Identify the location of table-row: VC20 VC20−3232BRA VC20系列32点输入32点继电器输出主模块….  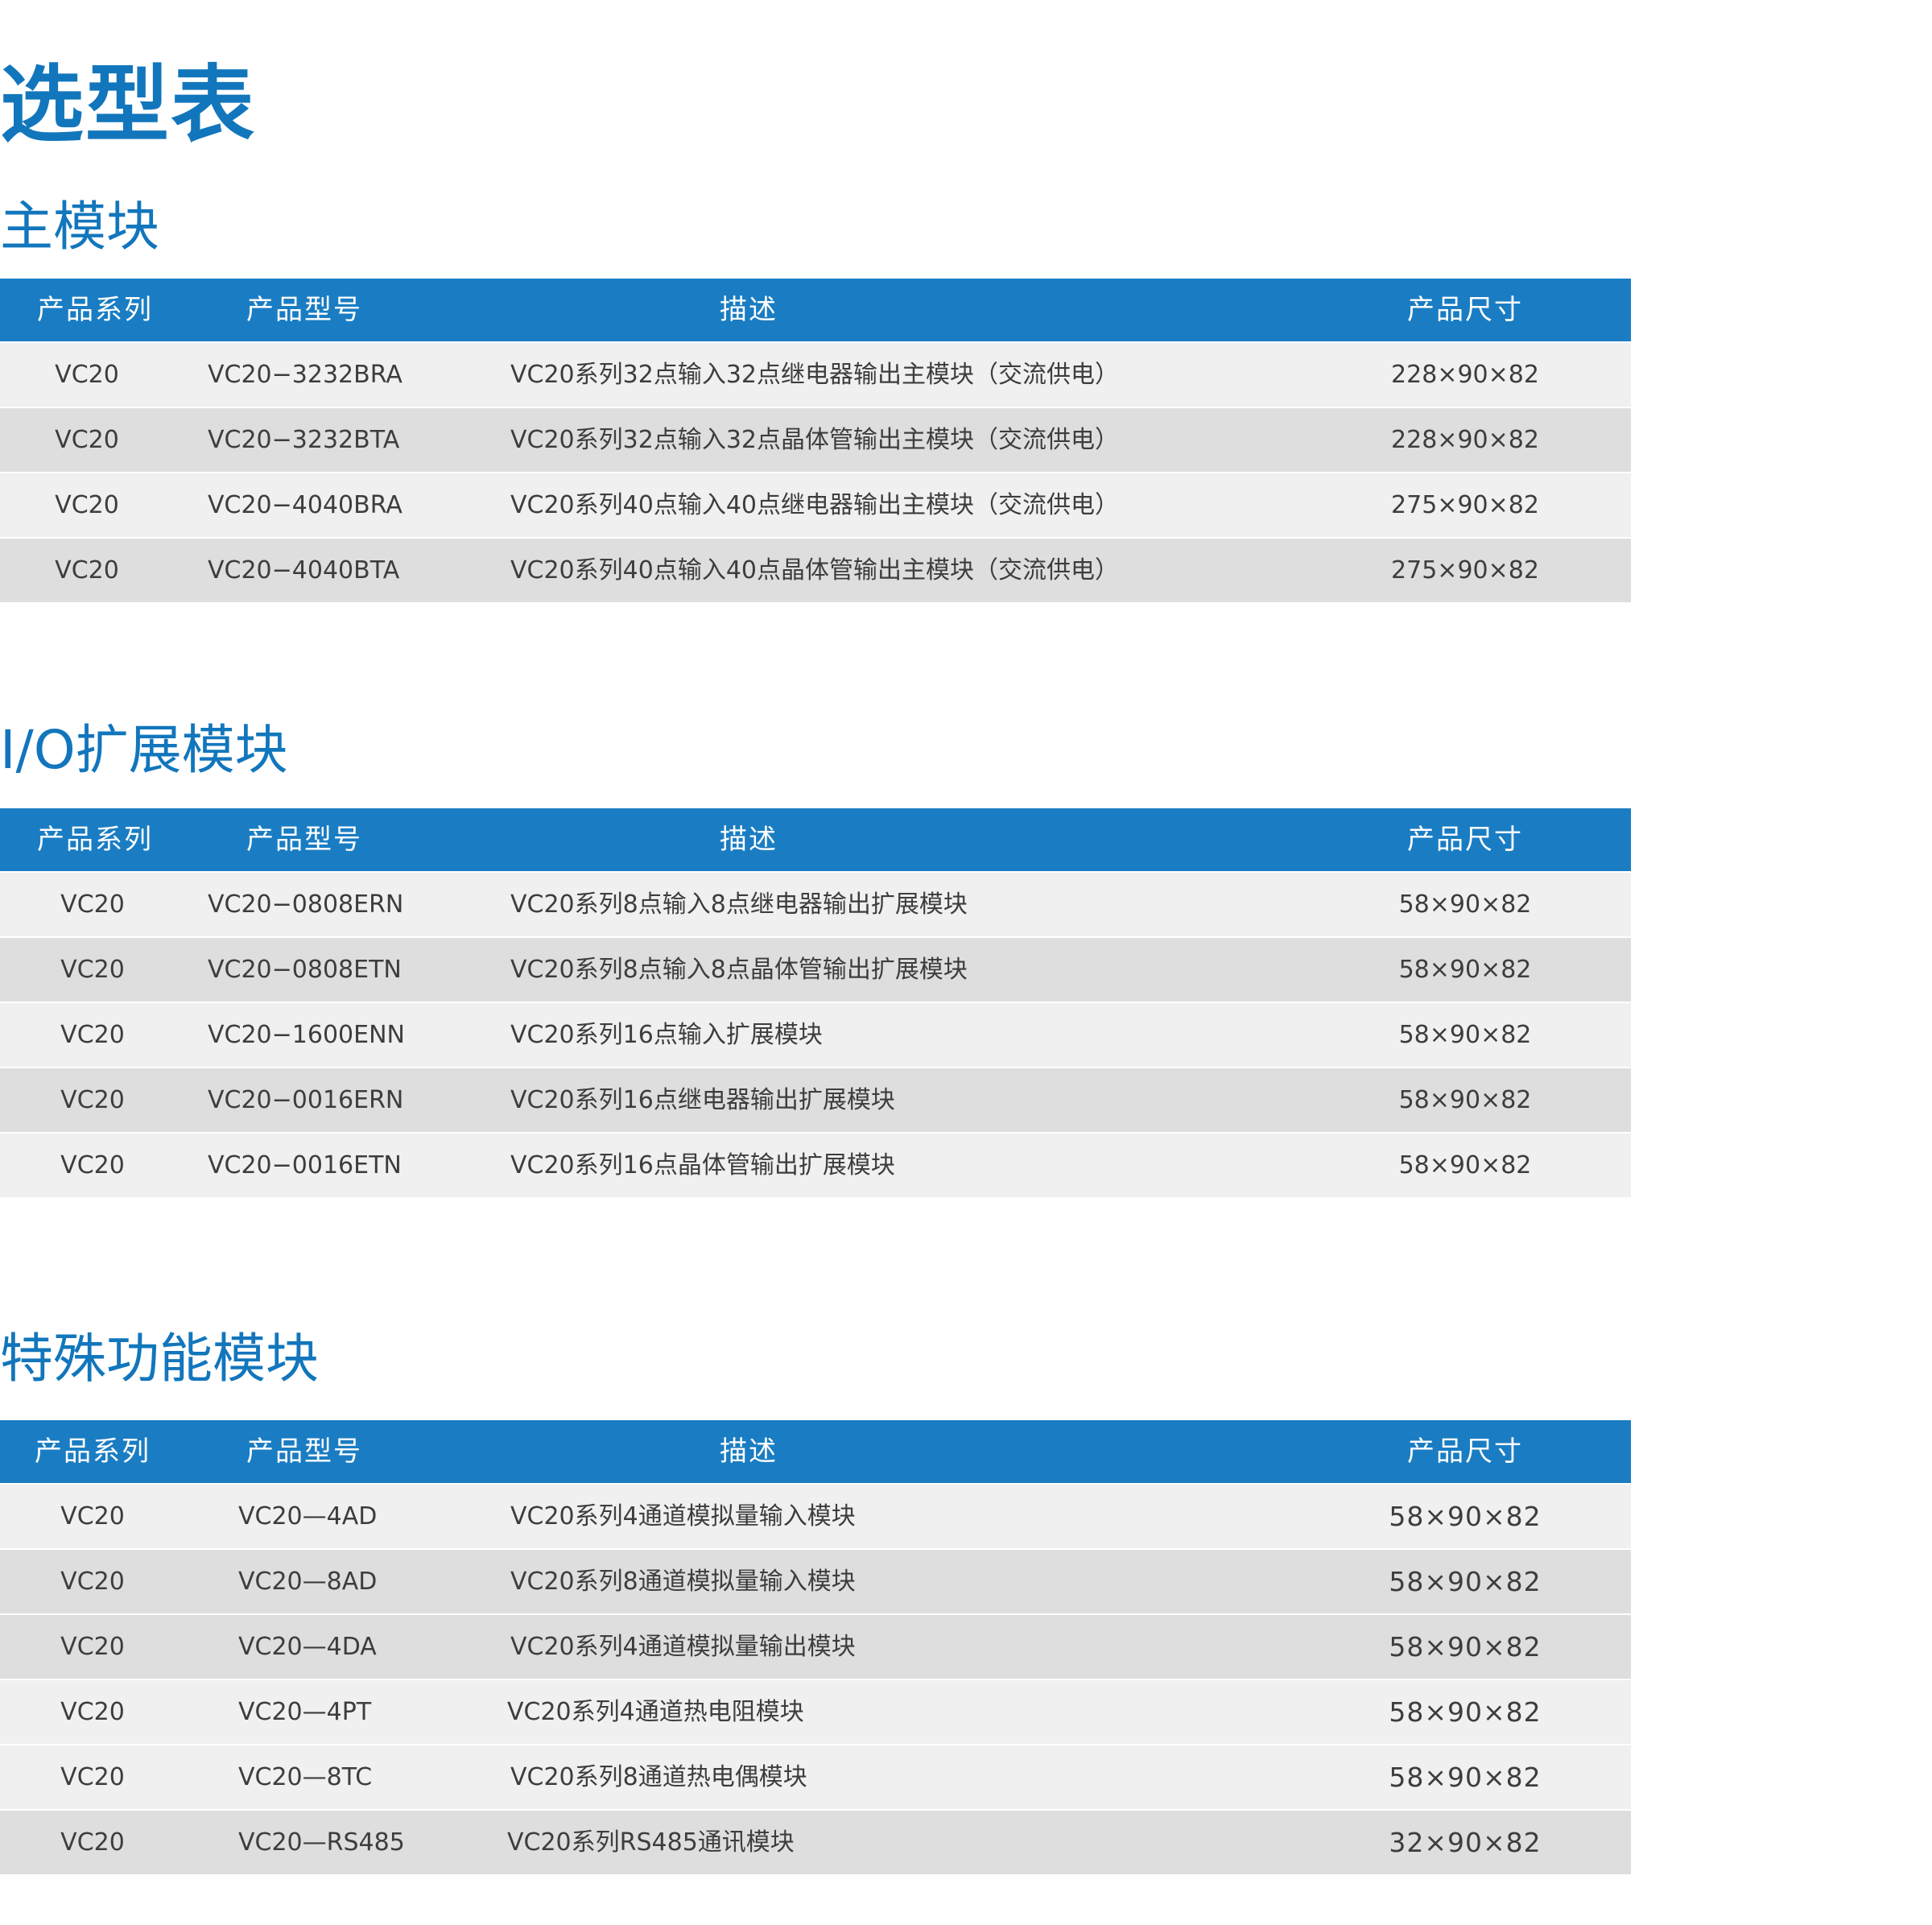
(815, 374).